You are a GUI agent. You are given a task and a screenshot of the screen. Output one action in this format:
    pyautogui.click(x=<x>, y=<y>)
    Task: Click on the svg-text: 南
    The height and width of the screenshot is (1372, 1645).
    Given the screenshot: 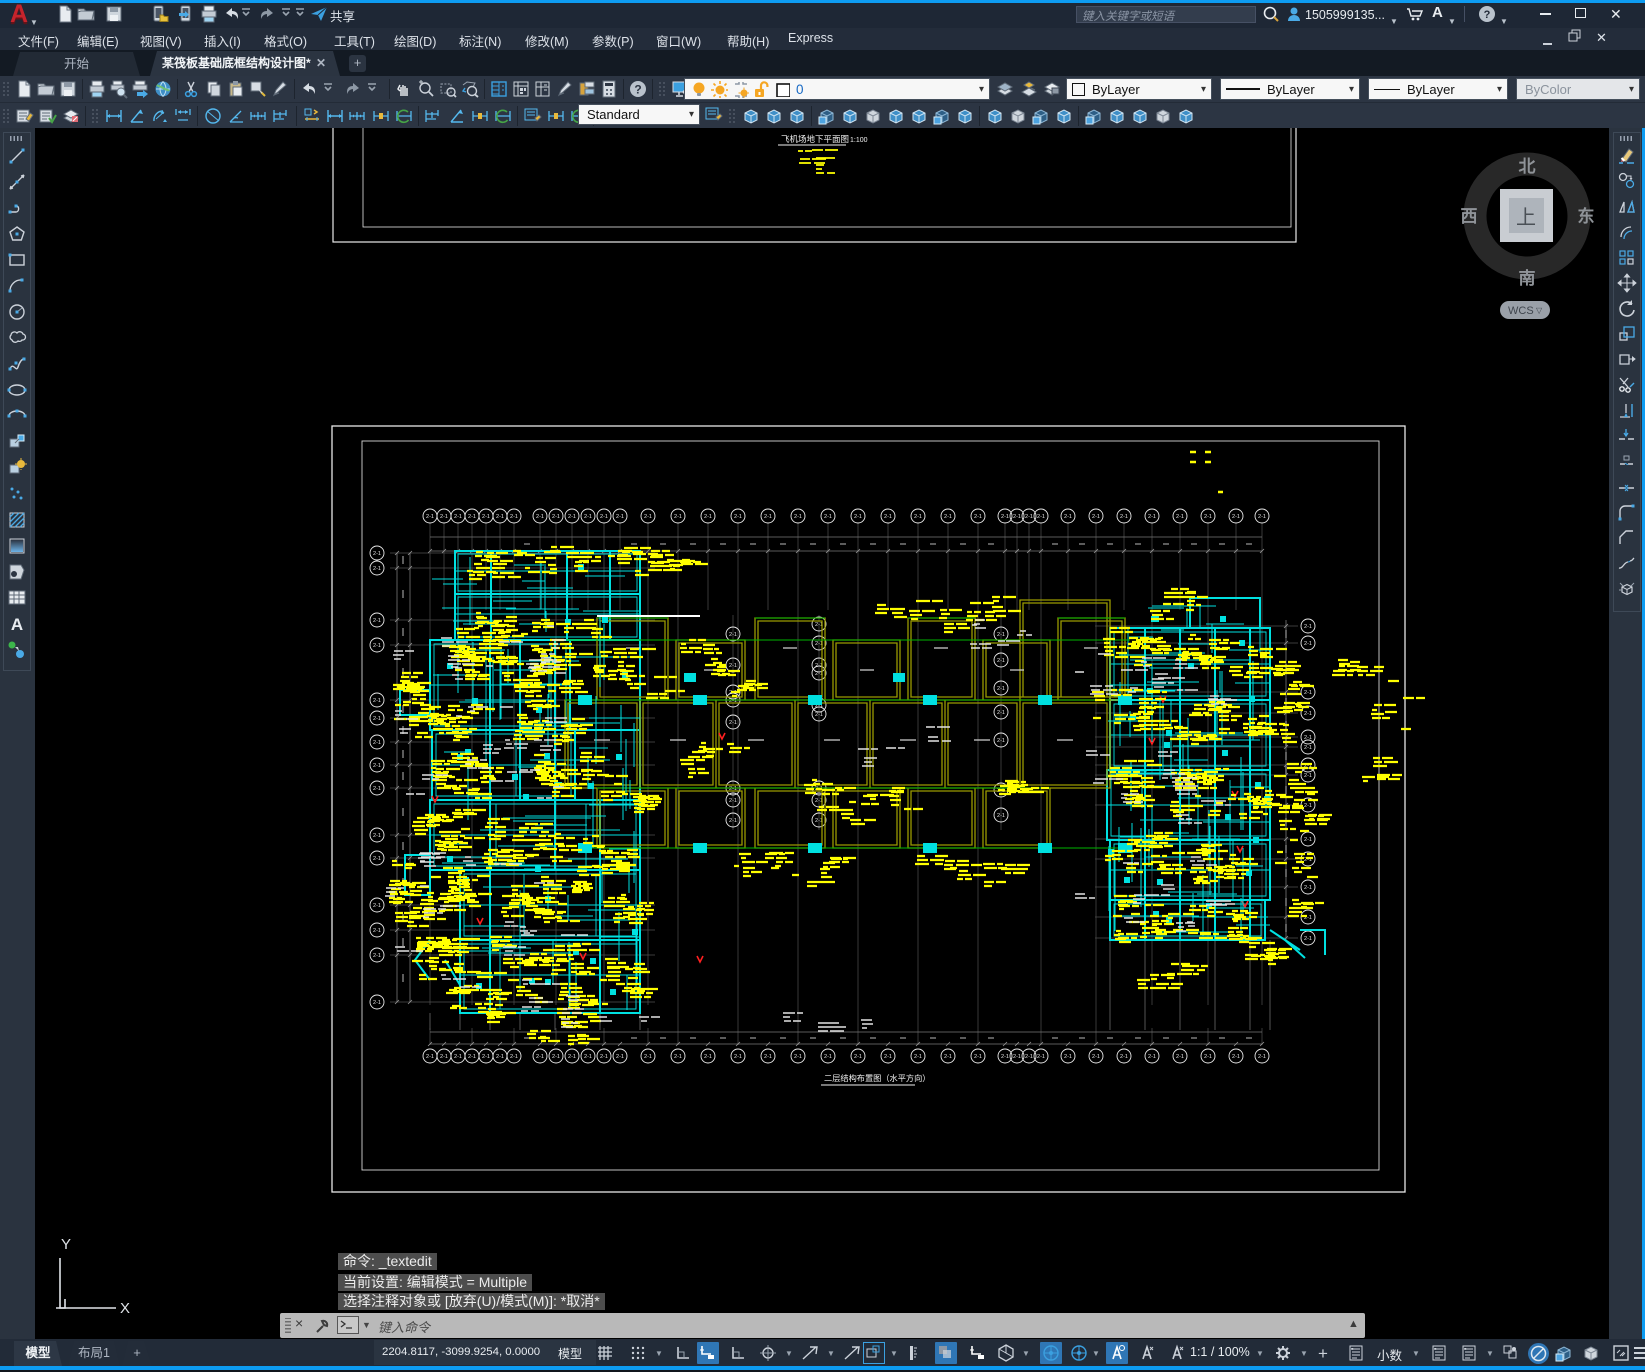 What is the action you would take?
    pyautogui.click(x=1527, y=278)
    